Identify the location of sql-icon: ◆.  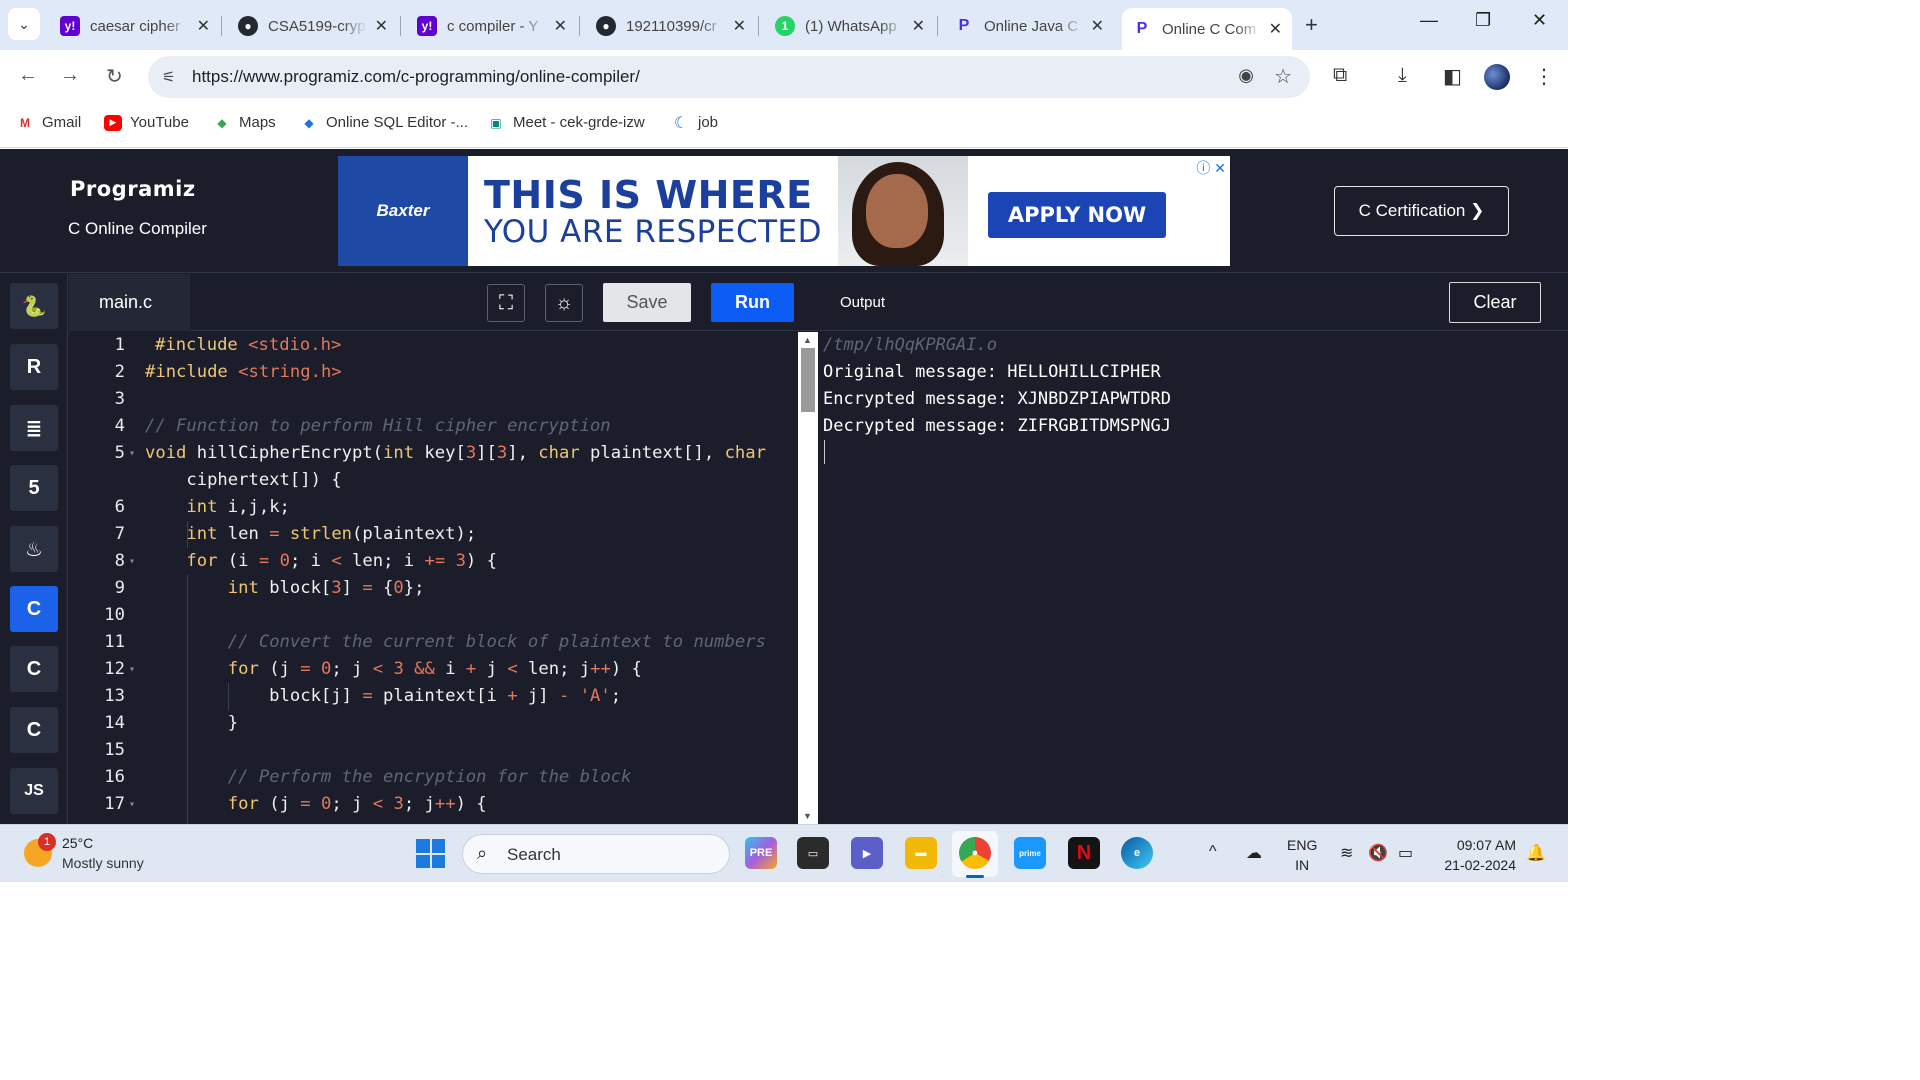
(309, 122).